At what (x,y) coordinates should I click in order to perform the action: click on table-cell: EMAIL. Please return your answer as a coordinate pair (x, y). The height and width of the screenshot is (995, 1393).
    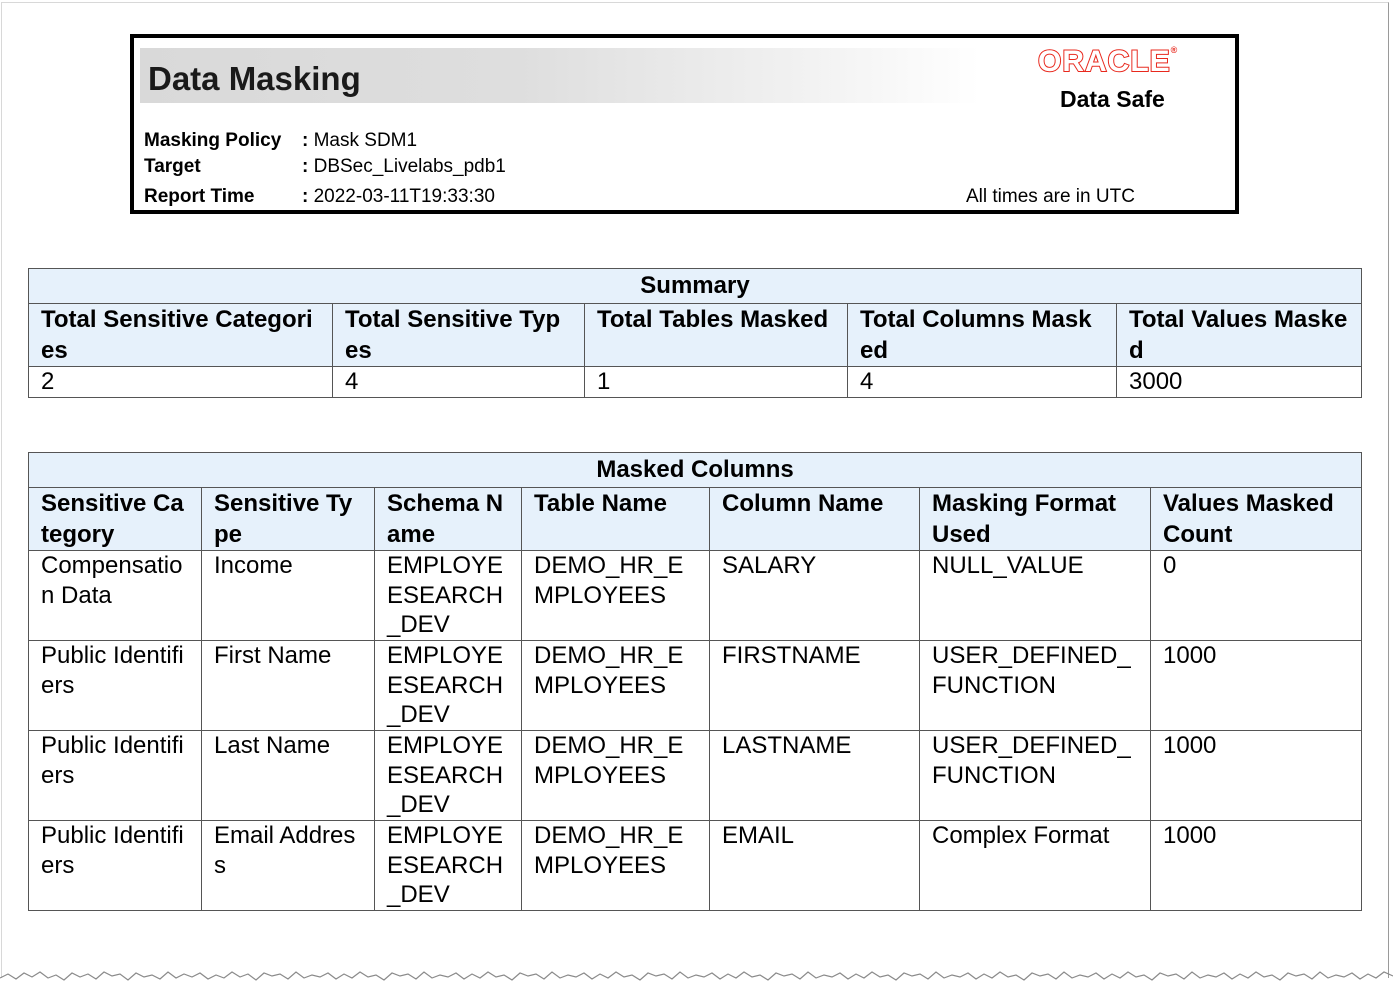
    Looking at the image, I should click on (814, 865).